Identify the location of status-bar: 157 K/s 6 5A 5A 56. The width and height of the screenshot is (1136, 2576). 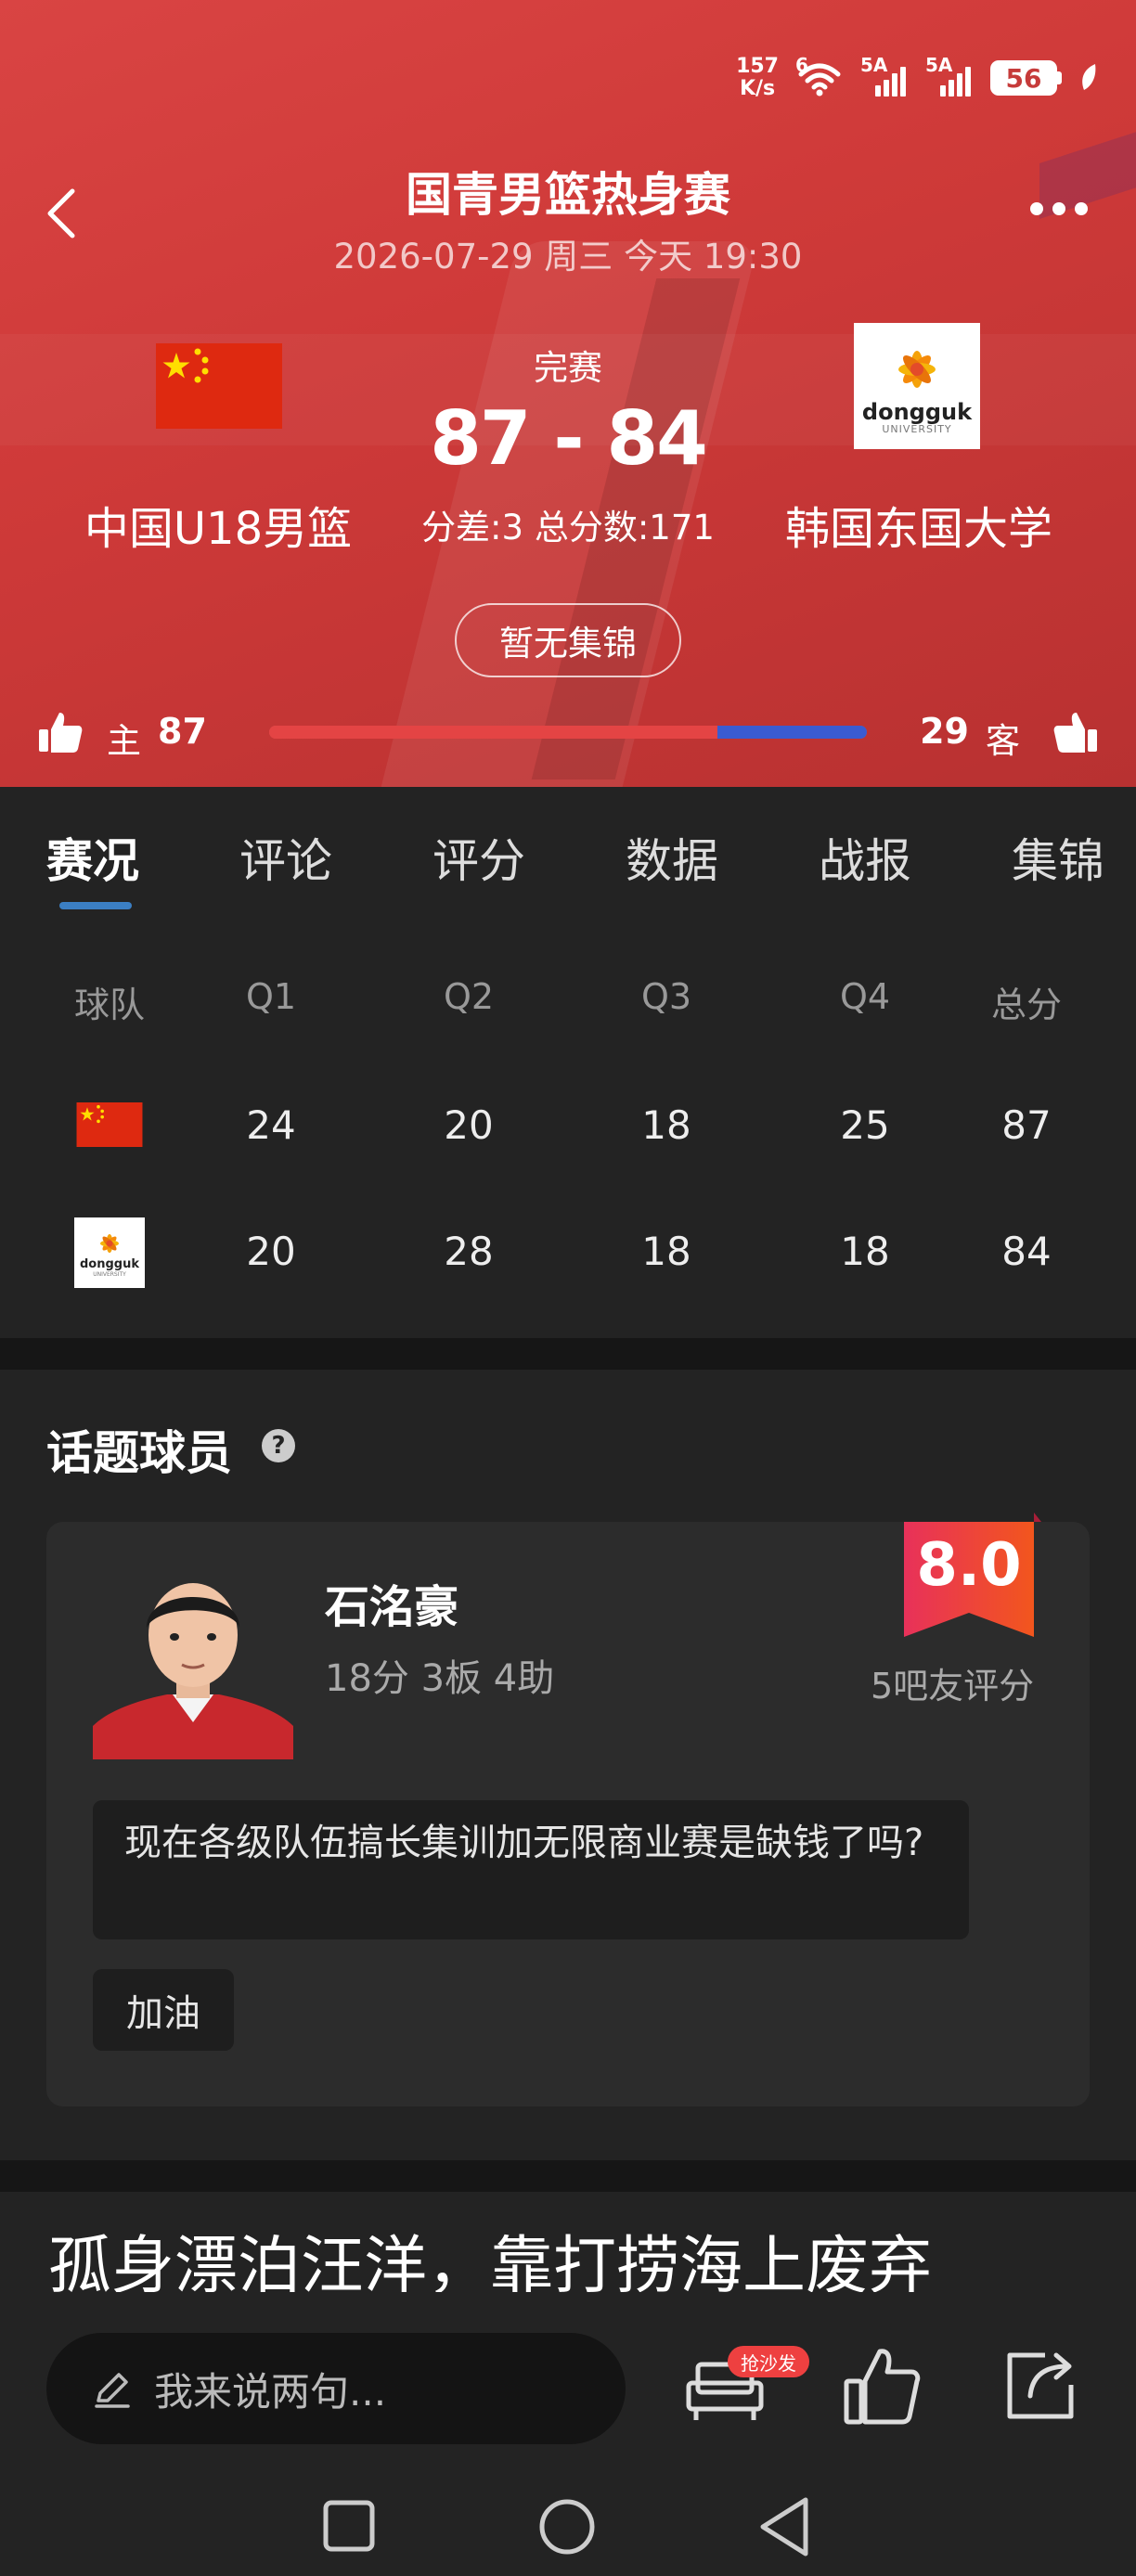
(917, 77).